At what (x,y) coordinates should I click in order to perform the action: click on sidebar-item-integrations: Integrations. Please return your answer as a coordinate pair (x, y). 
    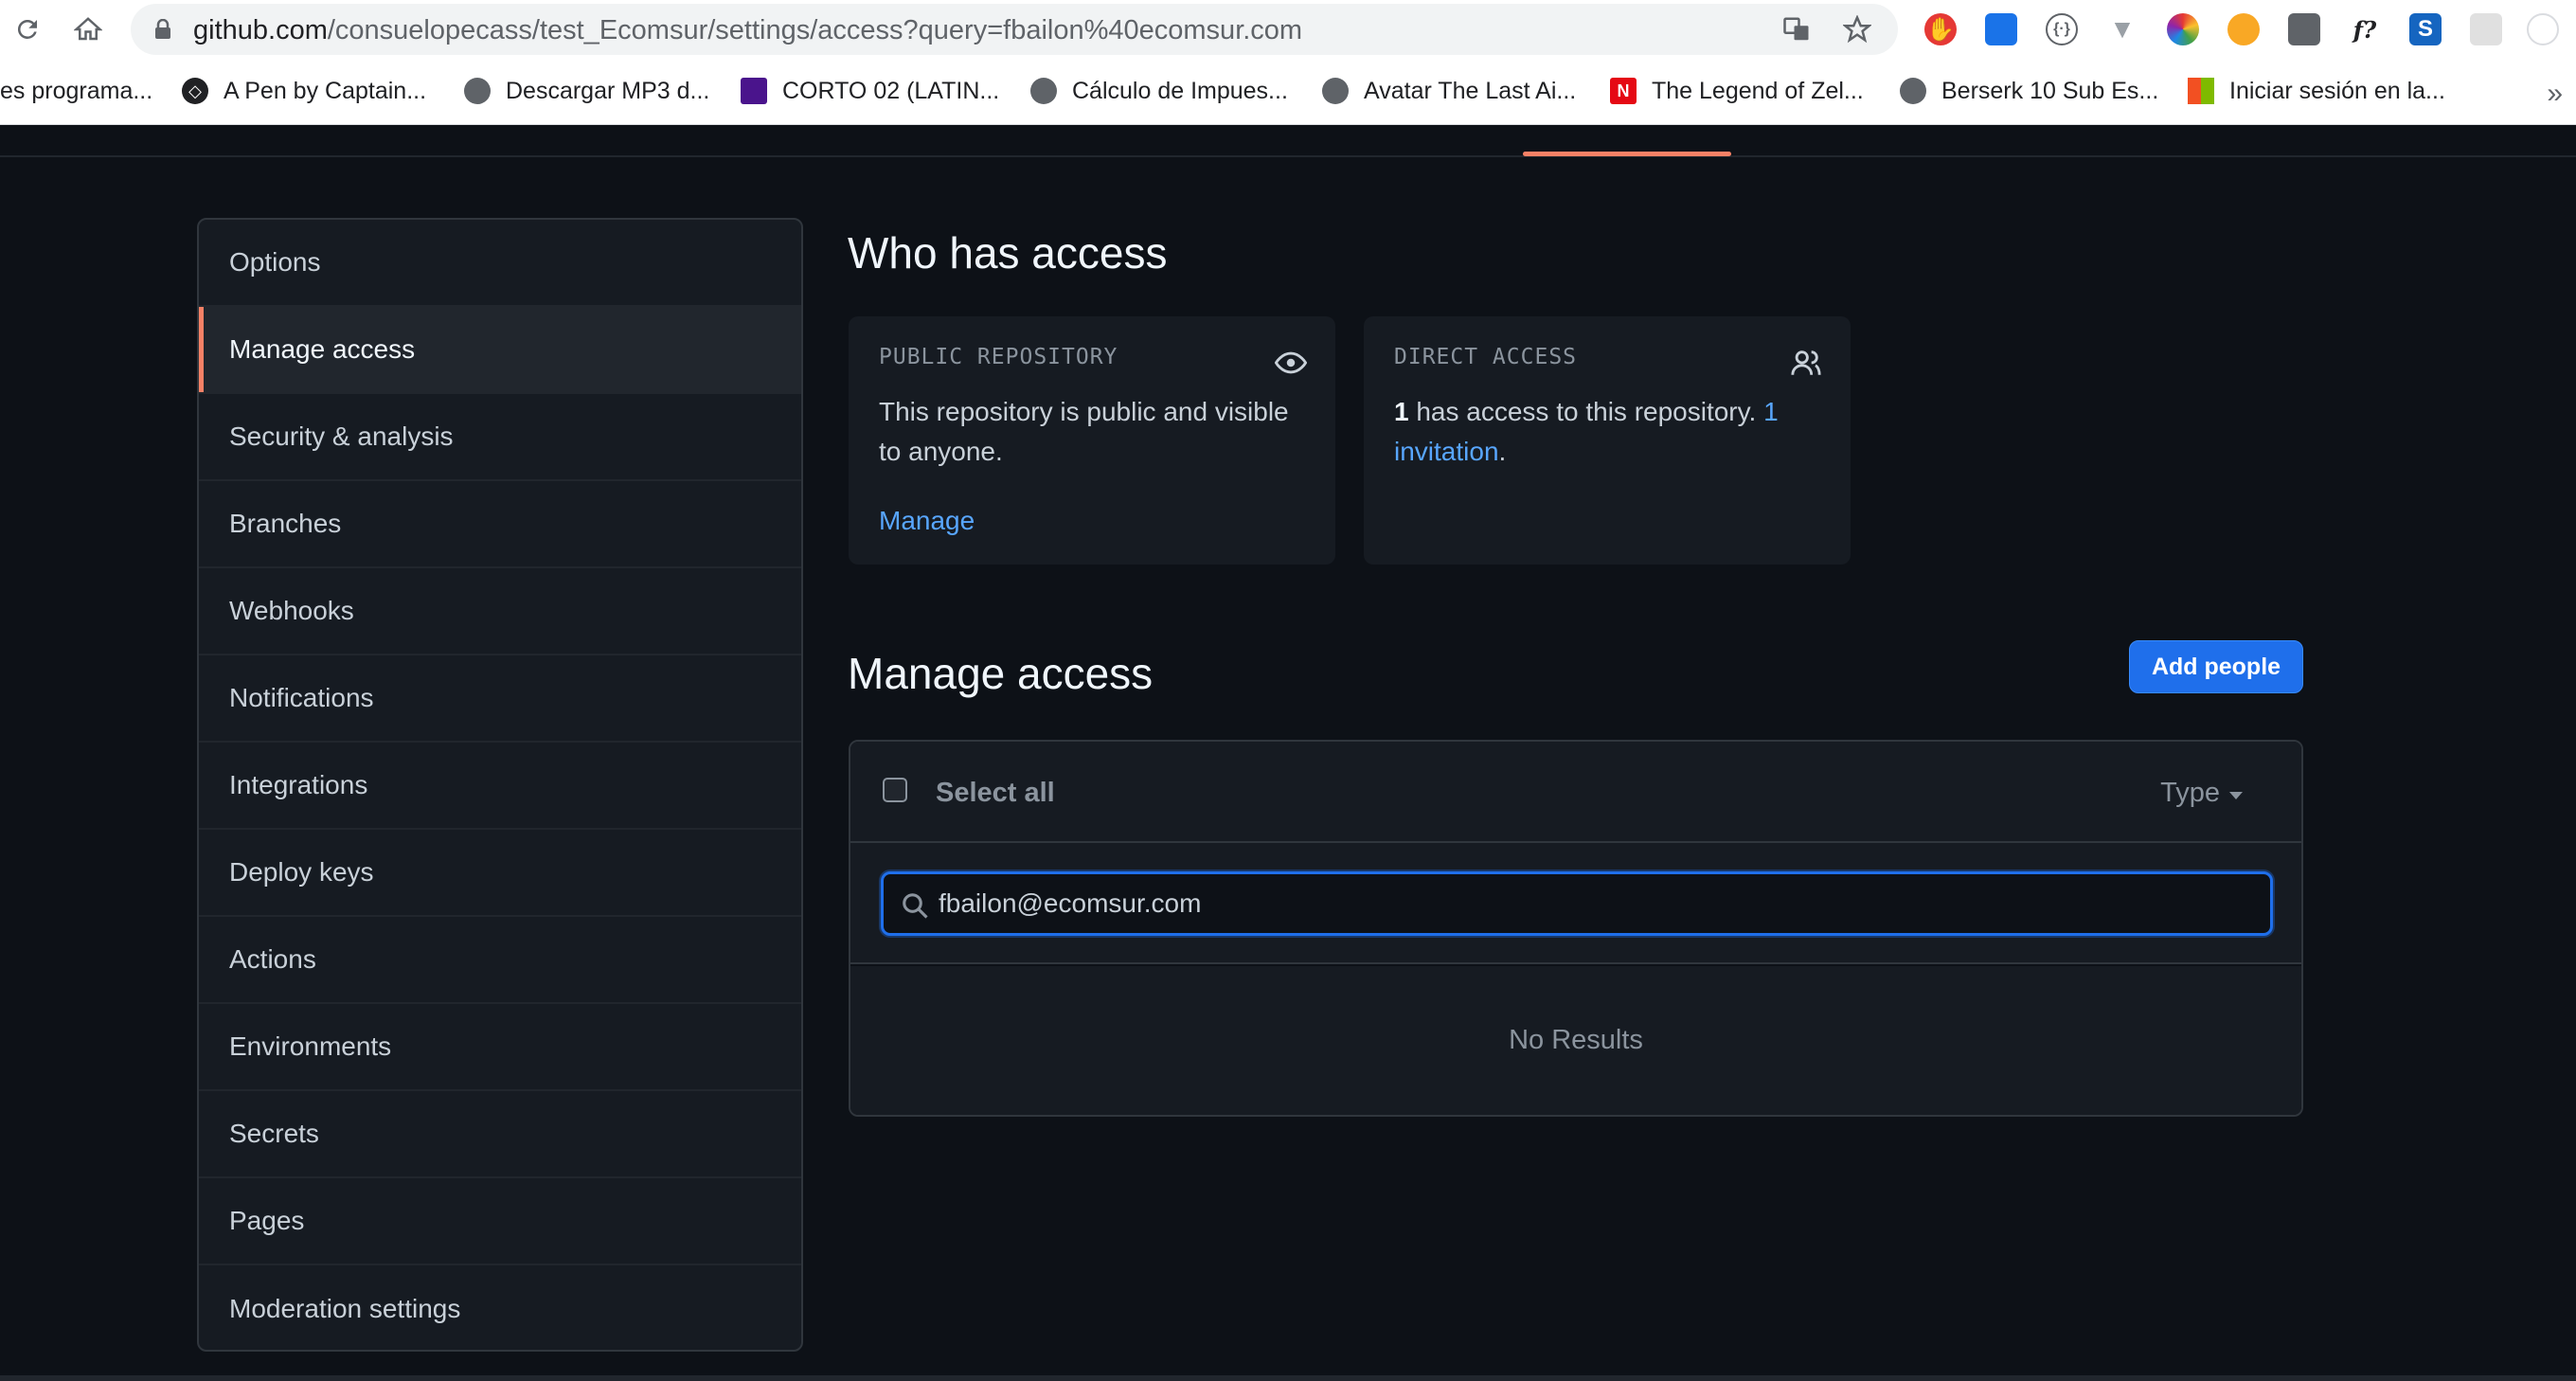
    Looking at the image, I should click on (500, 786).